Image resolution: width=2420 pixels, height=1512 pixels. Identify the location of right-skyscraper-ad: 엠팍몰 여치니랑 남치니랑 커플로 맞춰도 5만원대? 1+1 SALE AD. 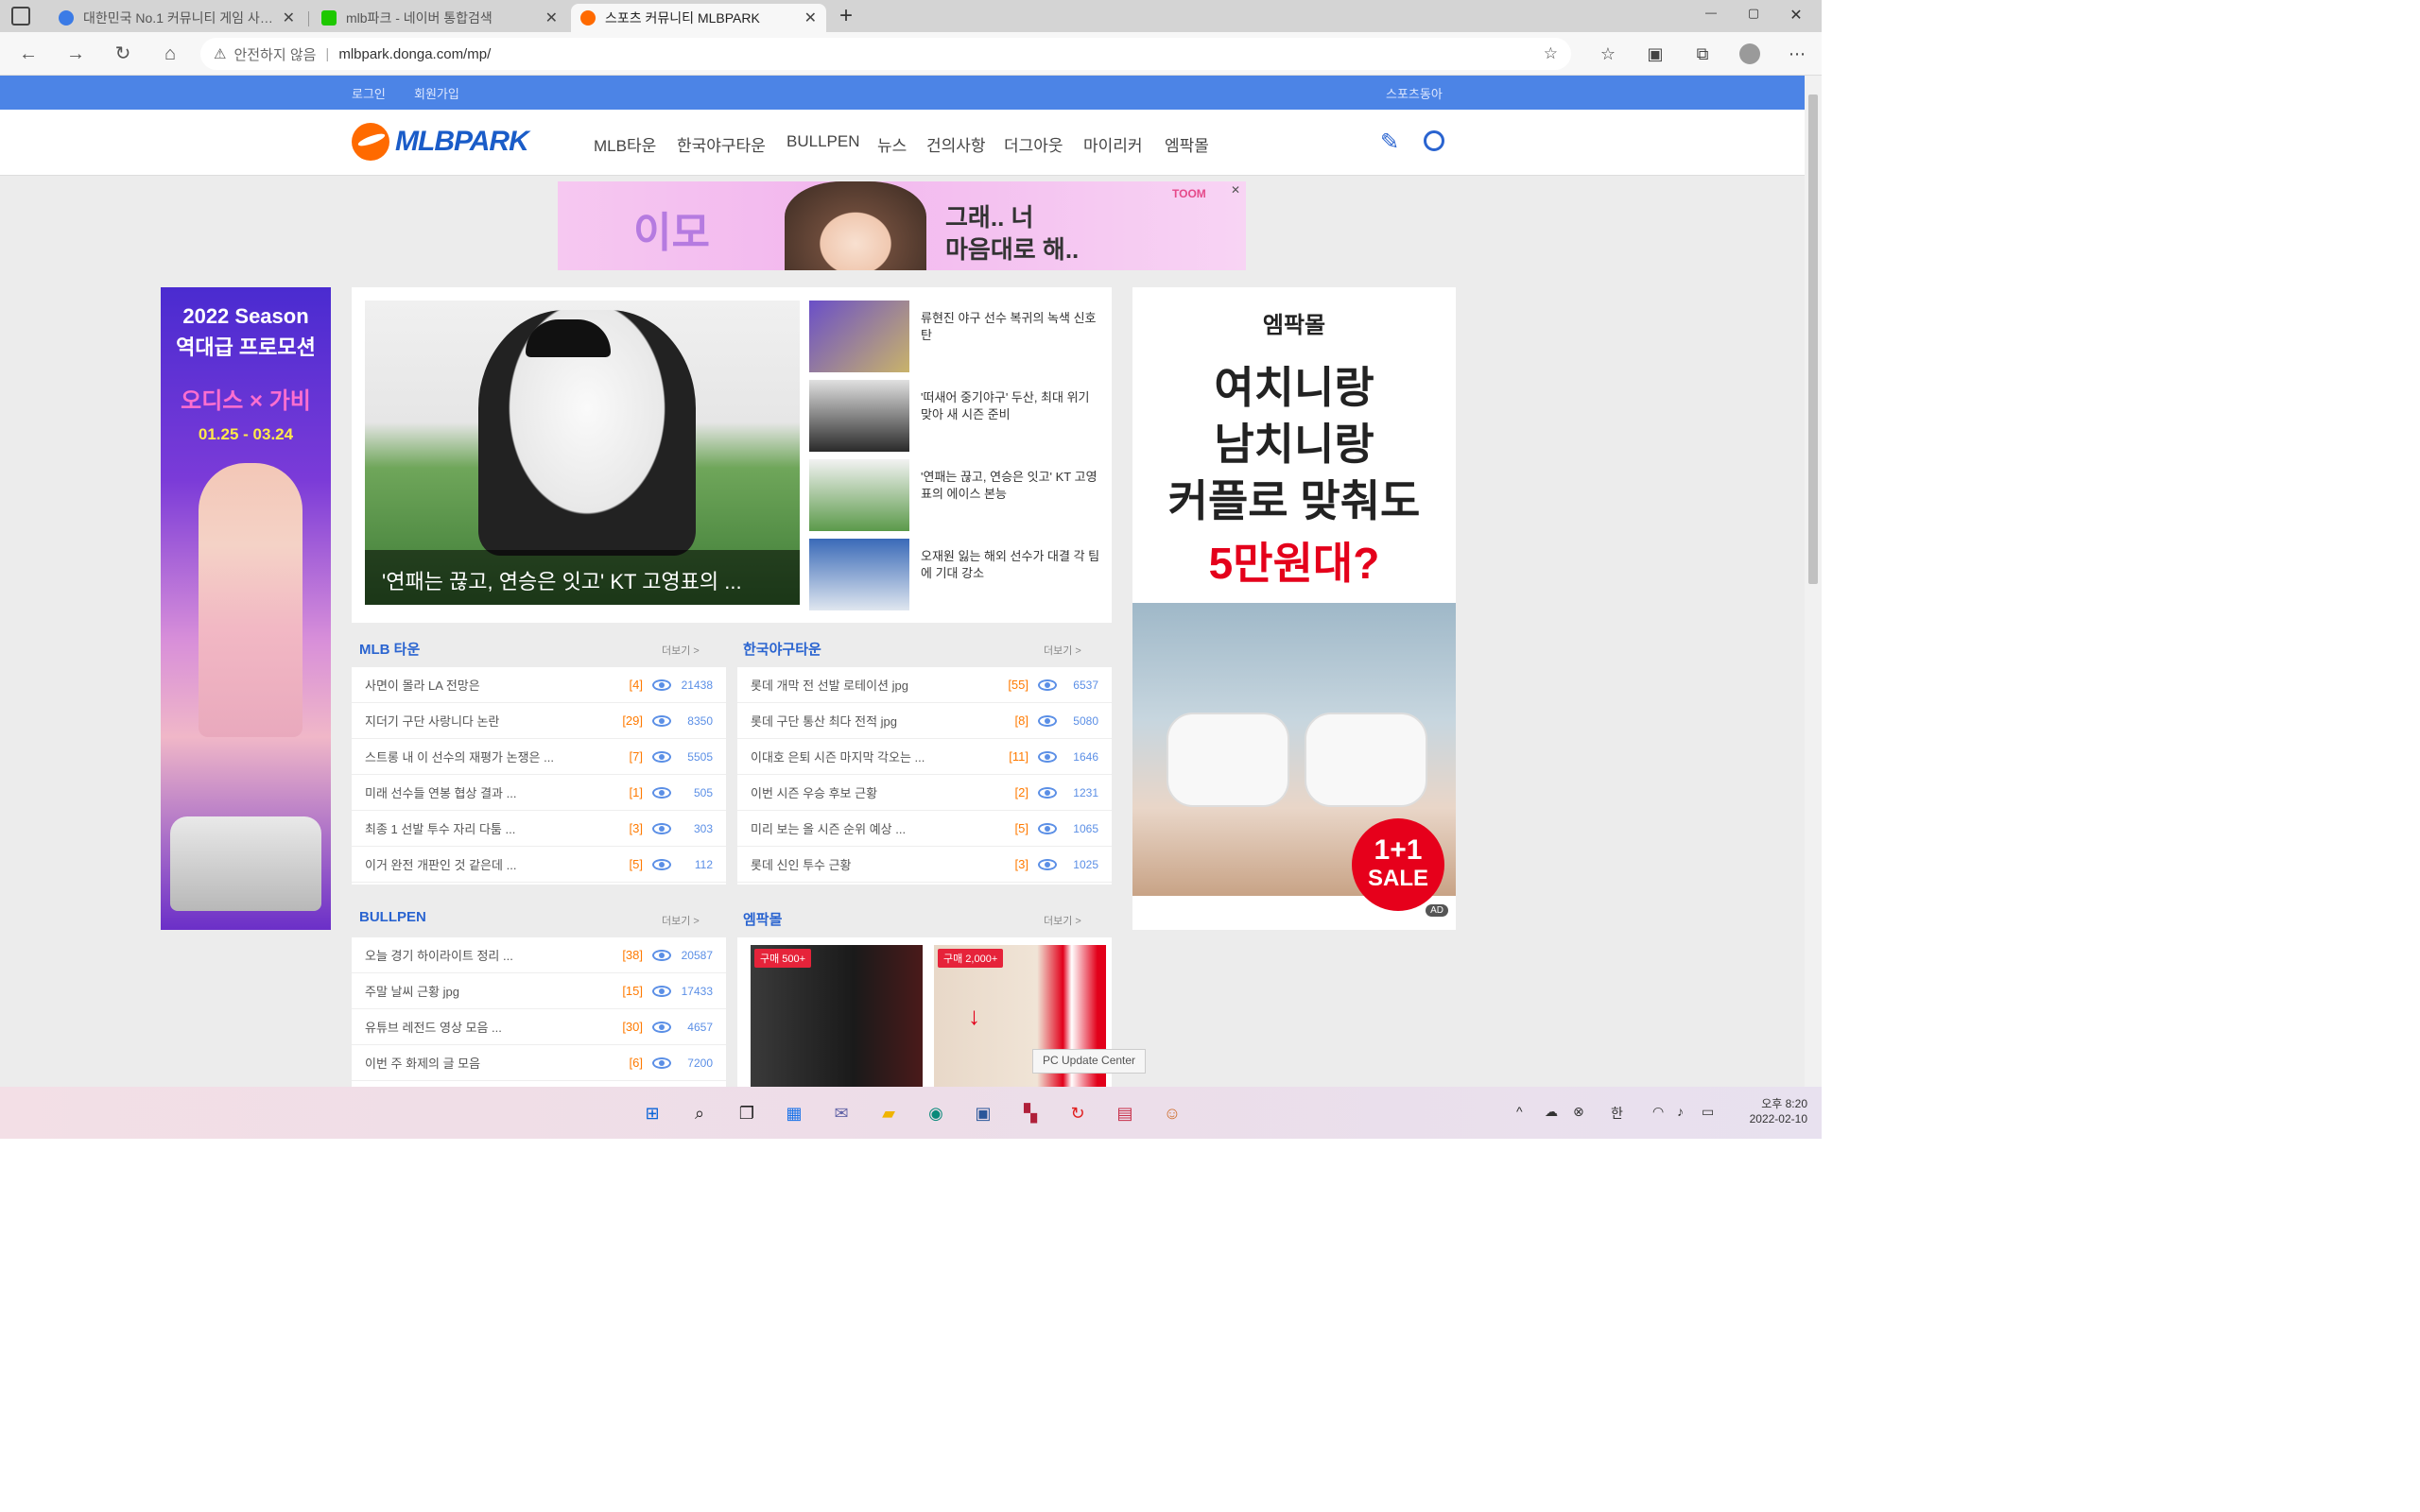
(1294, 608).